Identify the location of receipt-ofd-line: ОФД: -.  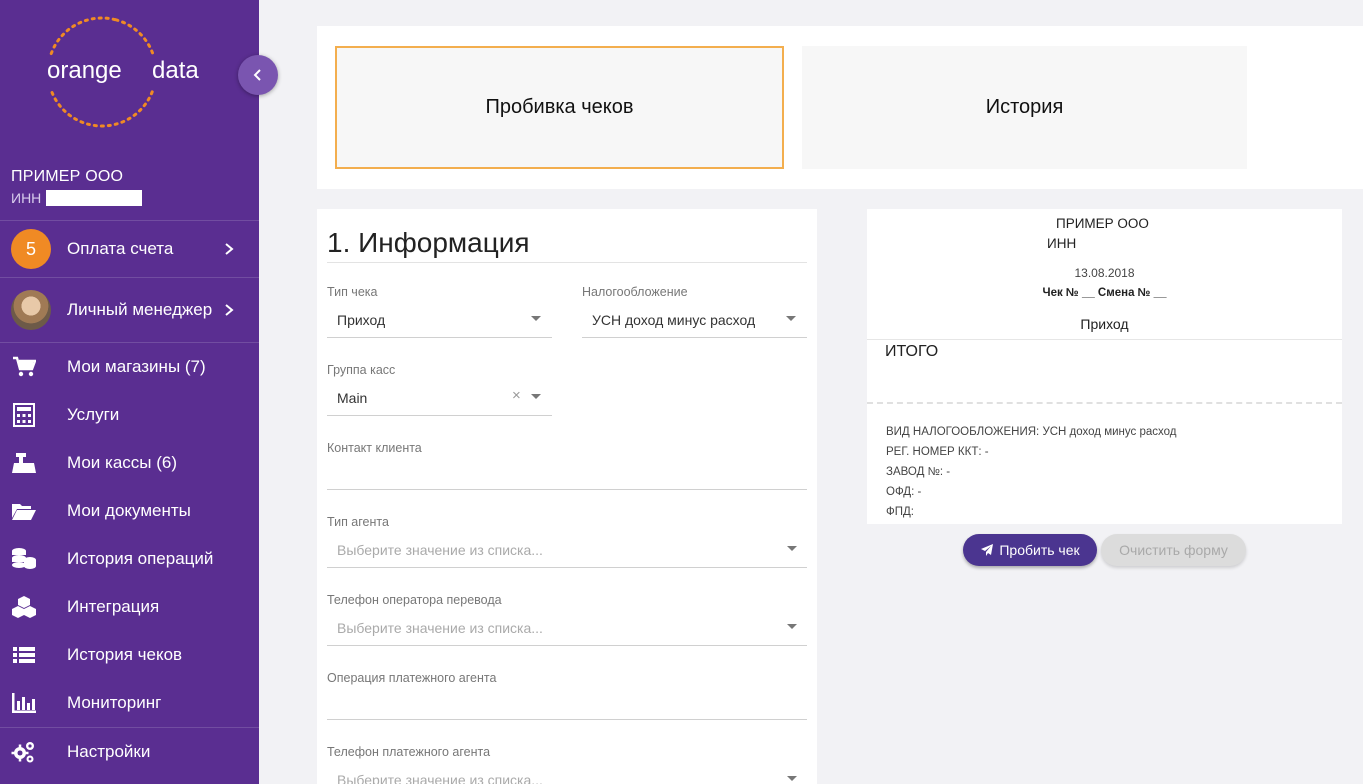
(904, 492).